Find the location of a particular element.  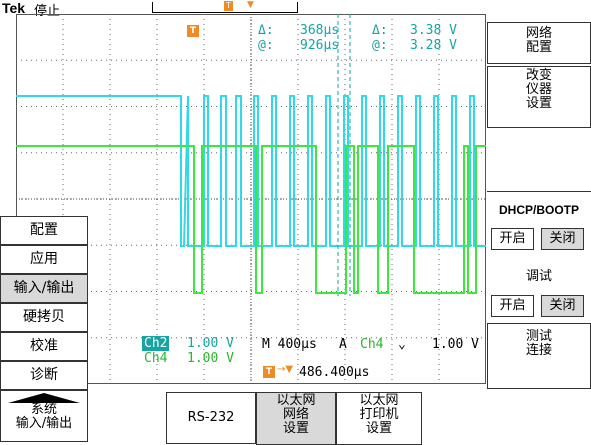

debug-off-option: 关闭 is located at coordinates (562, 306).